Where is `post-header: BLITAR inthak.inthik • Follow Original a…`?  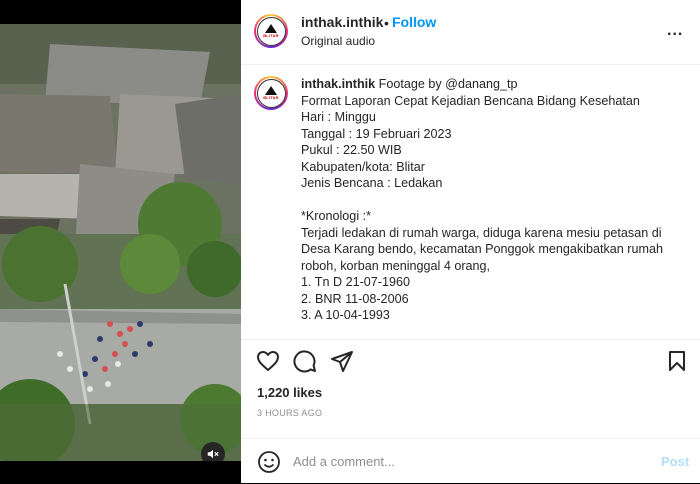
post-header: BLITAR inthak.inthik • Follow Original a… is located at coordinates (470, 32).